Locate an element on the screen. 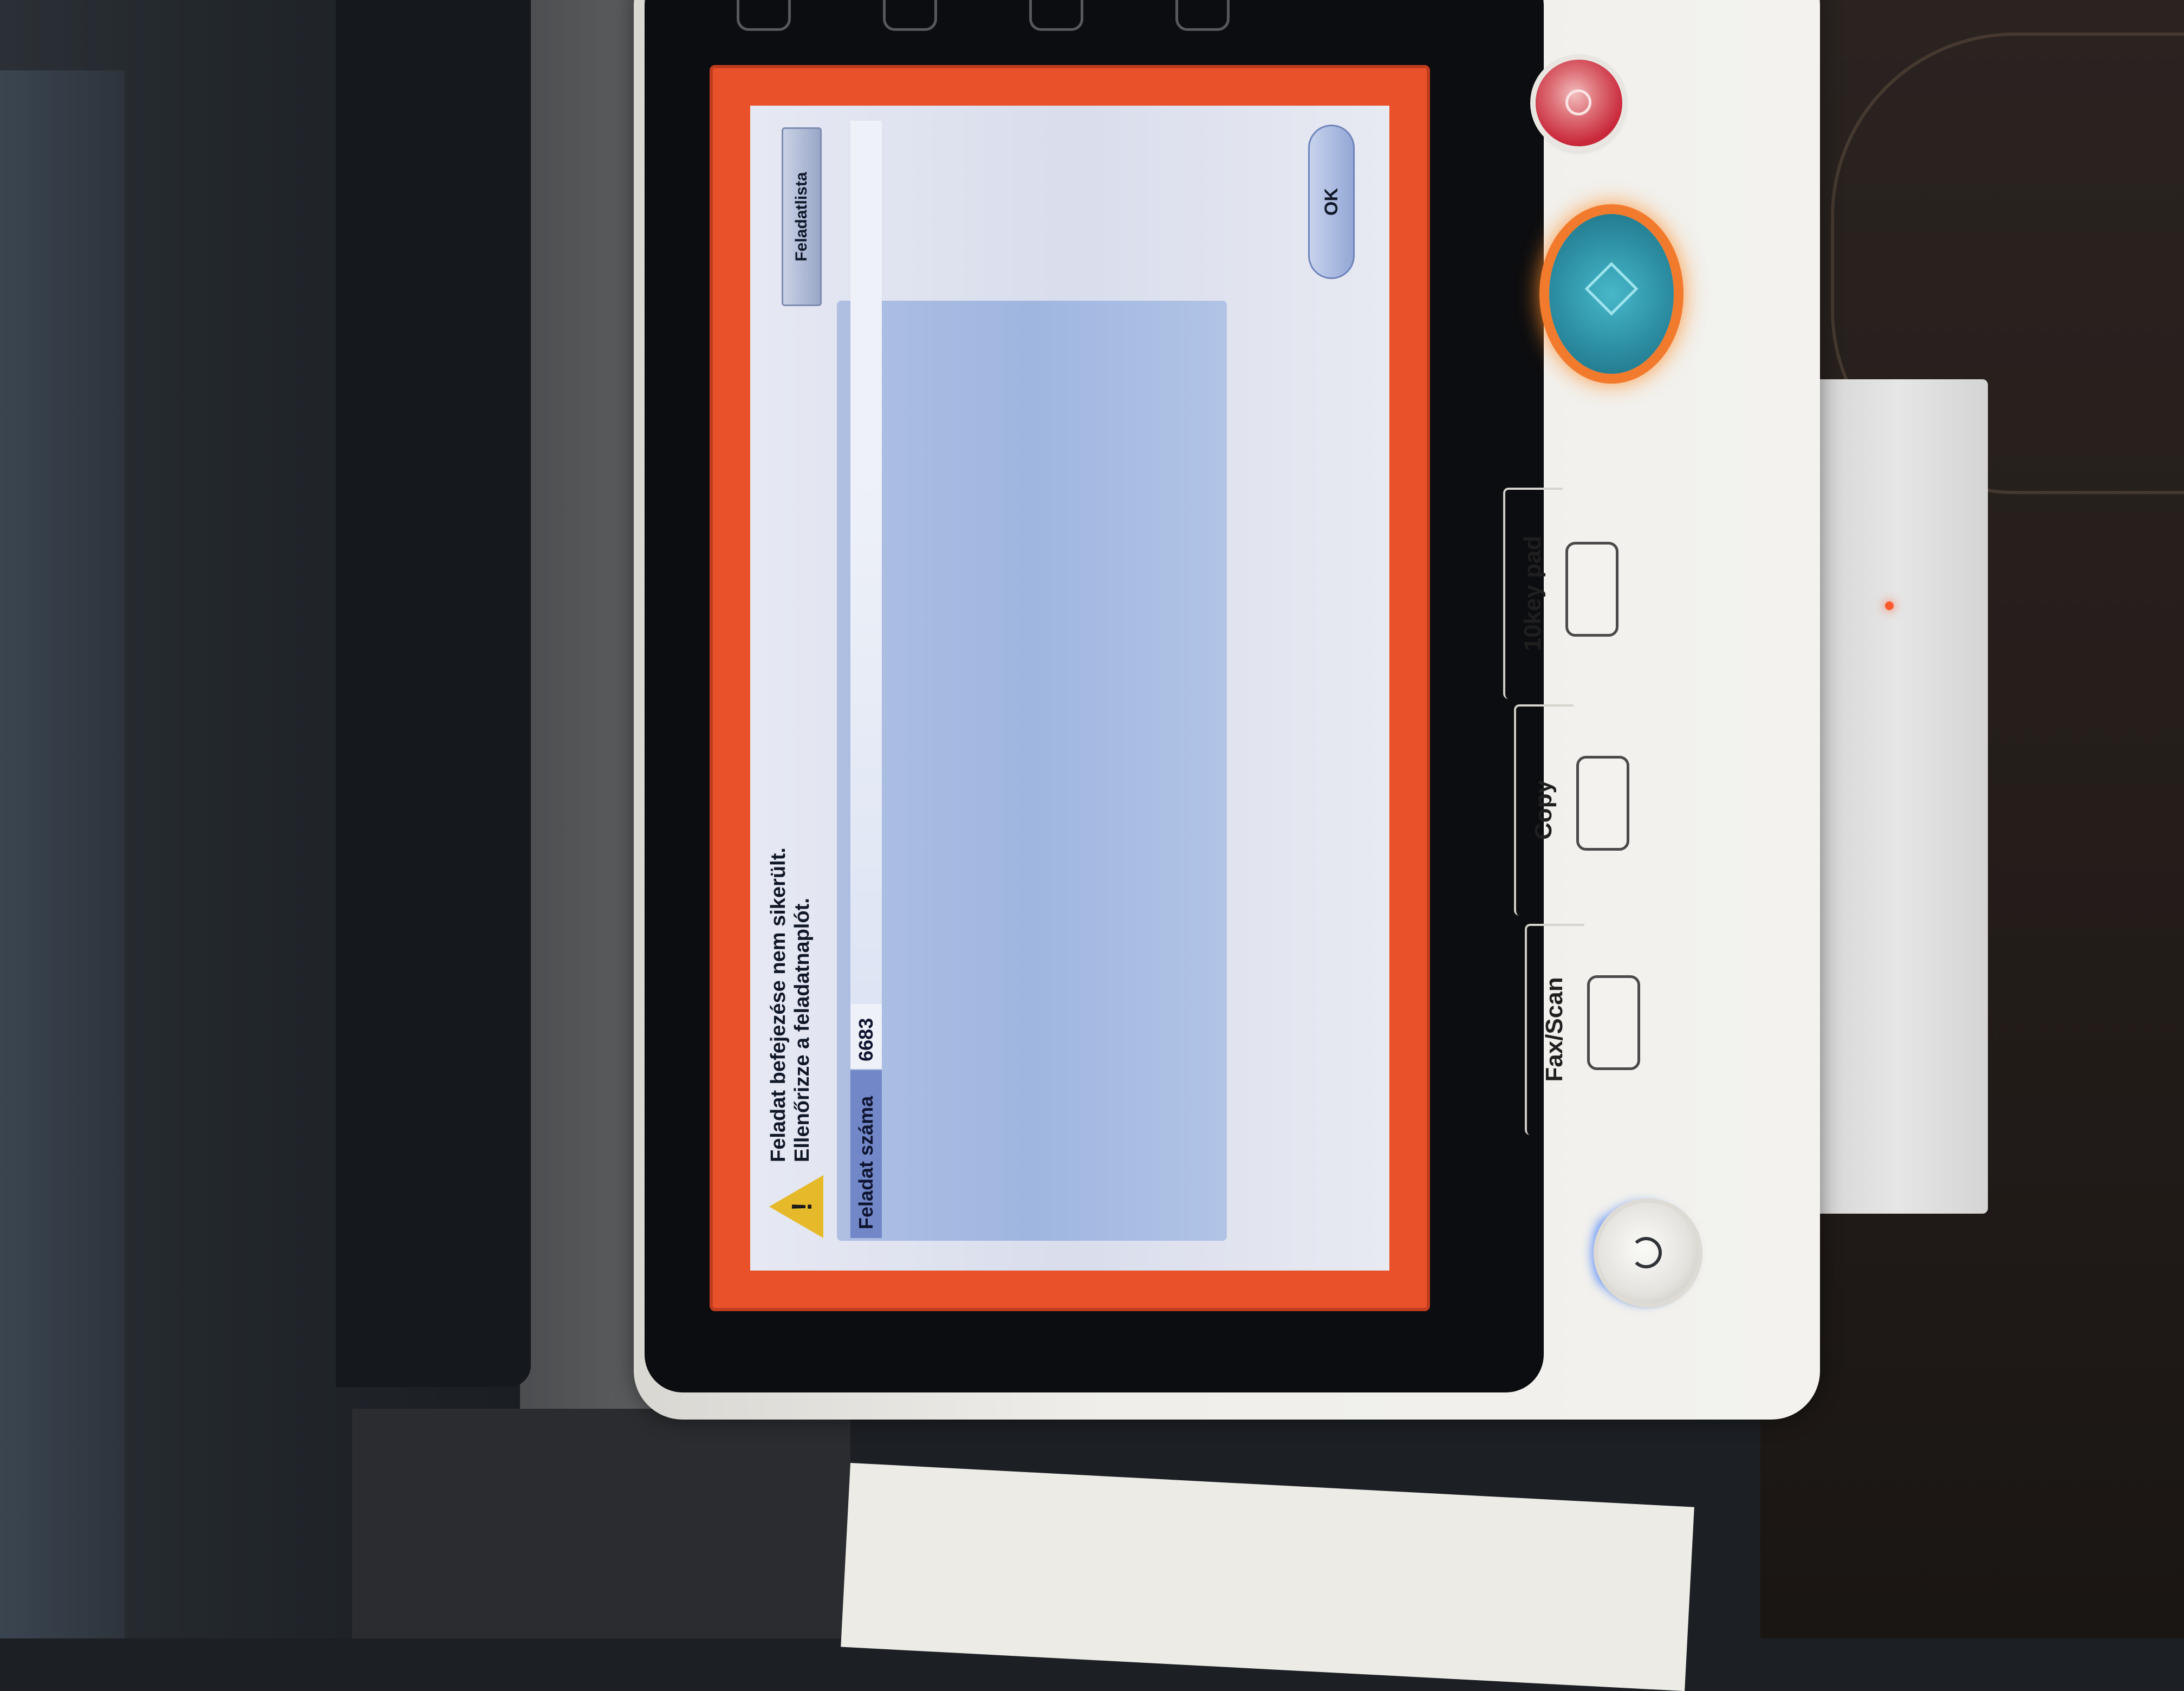 The image size is (2184, 1691). job-list-button: Feladatlista is located at coordinates (802, 216).